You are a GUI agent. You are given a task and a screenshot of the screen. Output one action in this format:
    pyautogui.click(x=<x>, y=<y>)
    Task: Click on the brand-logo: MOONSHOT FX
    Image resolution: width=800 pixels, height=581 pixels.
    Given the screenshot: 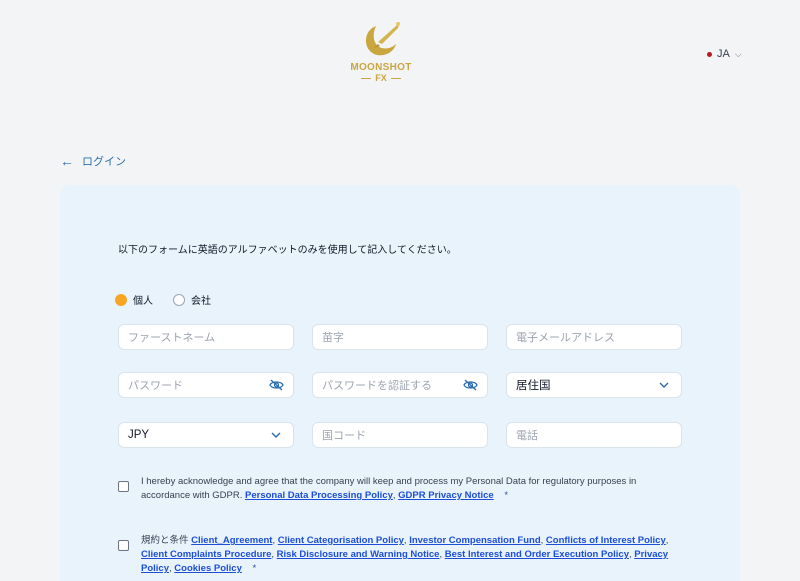 What is the action you would take?
    pyautogui.click(x=381, y=55)
    